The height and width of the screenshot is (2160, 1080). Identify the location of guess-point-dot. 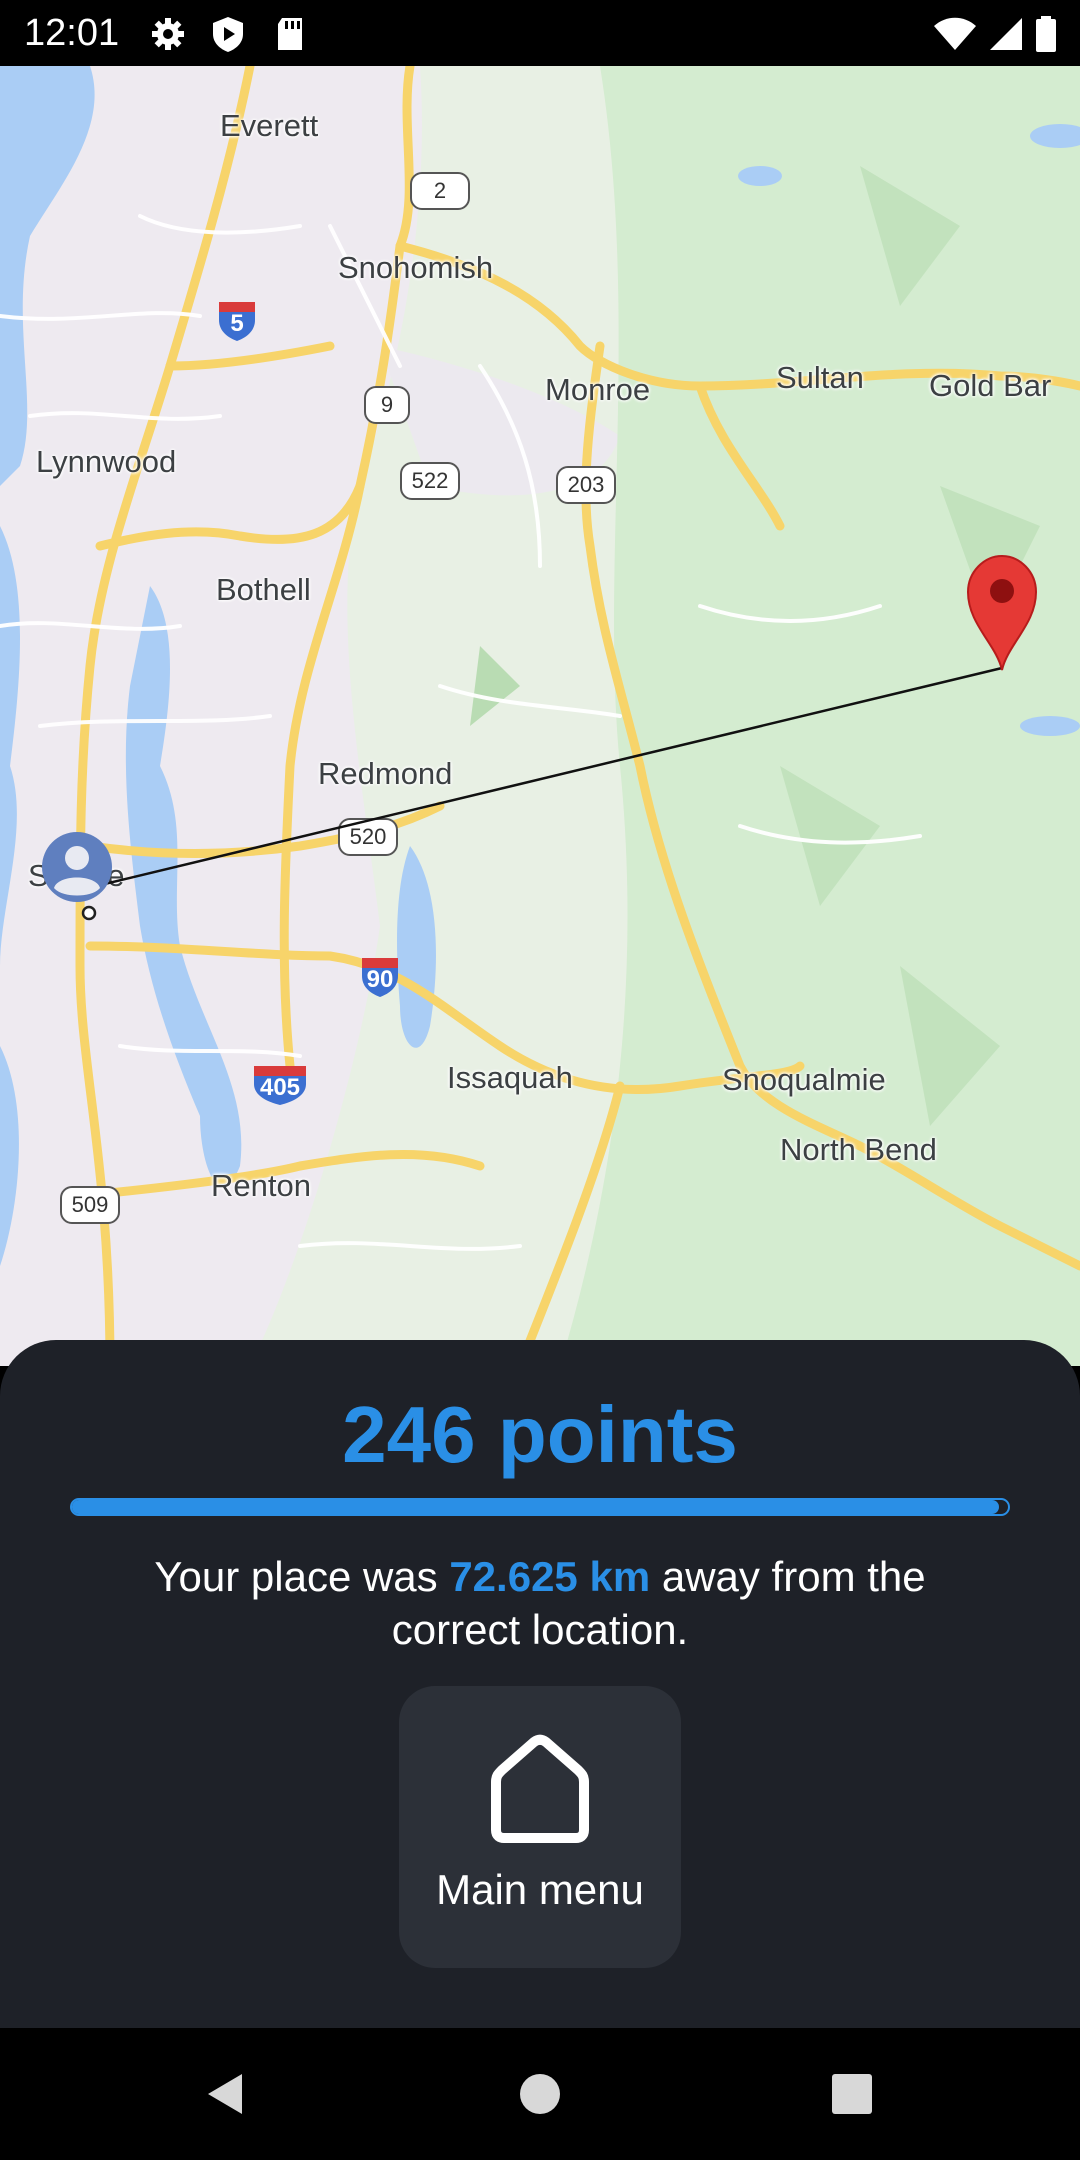
(89, 913).